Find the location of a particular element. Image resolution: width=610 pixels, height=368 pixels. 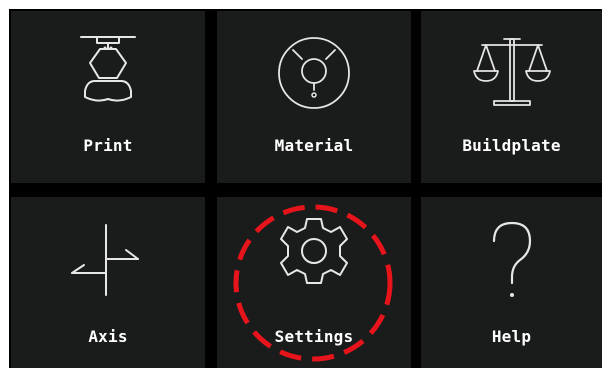

material-label: Material is located at coordinates (314, 145).